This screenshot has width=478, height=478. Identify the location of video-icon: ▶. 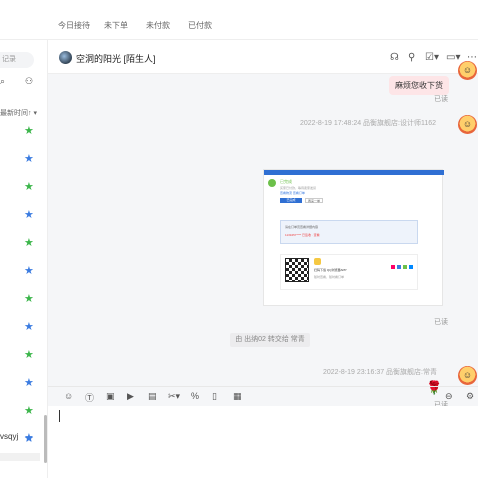
(130, 396).